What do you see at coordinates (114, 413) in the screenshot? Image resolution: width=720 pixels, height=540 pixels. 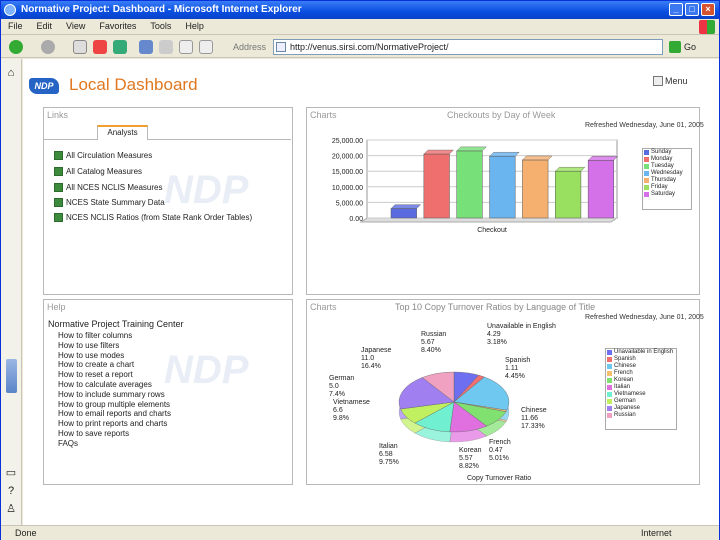 I see `help-link: How to email reports and charts` at bounding box center [114, 413].